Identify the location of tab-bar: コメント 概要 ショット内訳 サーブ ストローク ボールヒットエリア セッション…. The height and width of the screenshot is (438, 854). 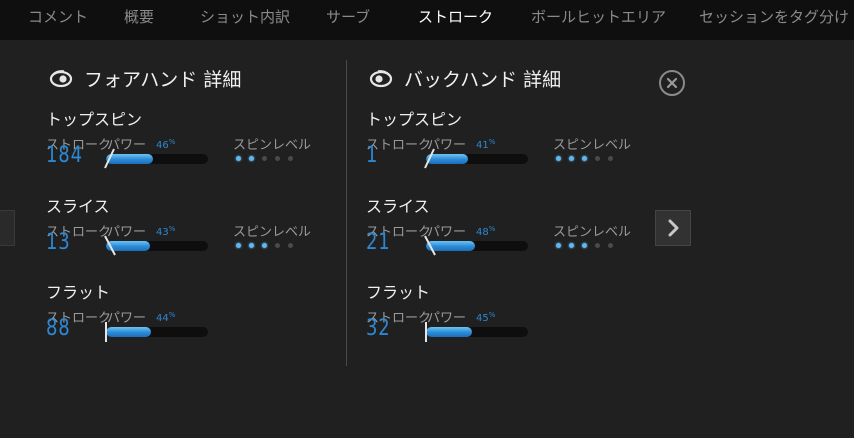
(427, 20).